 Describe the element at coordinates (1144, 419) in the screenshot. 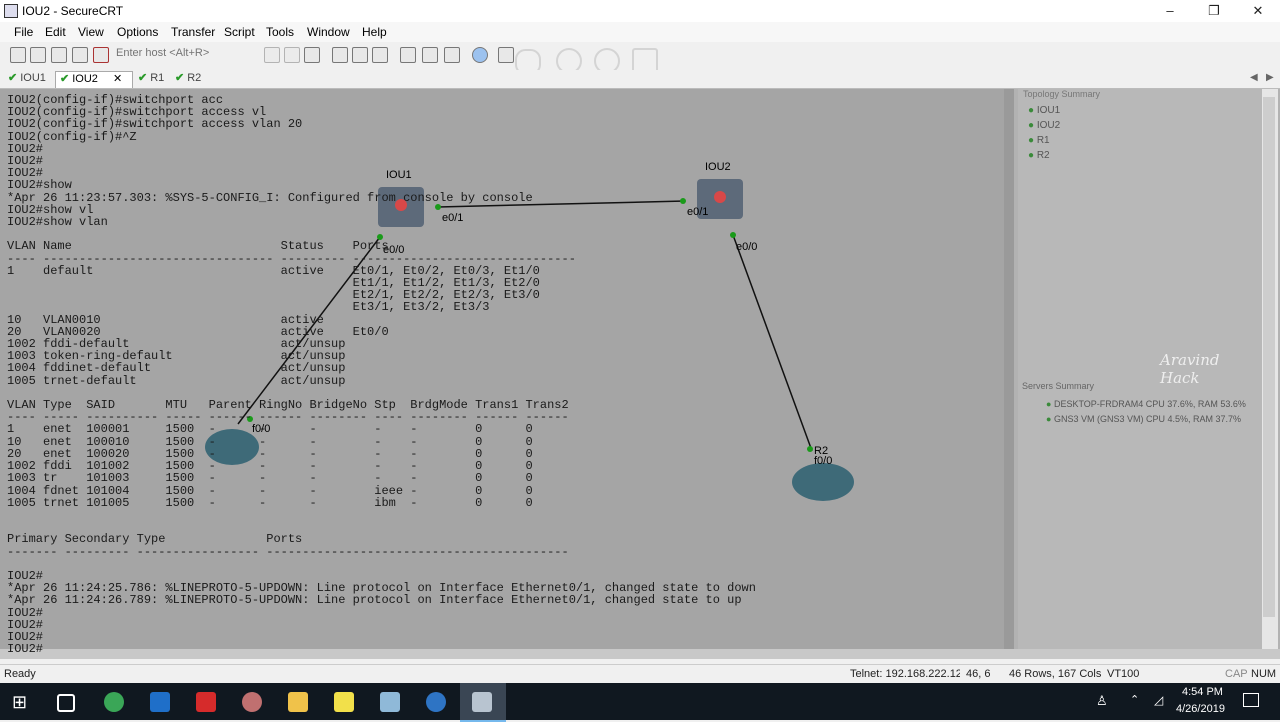

I see `server-item: ● GNS3 VM (GNS3 VM) CPU 4.5%, RAM 37.7%` at that location.